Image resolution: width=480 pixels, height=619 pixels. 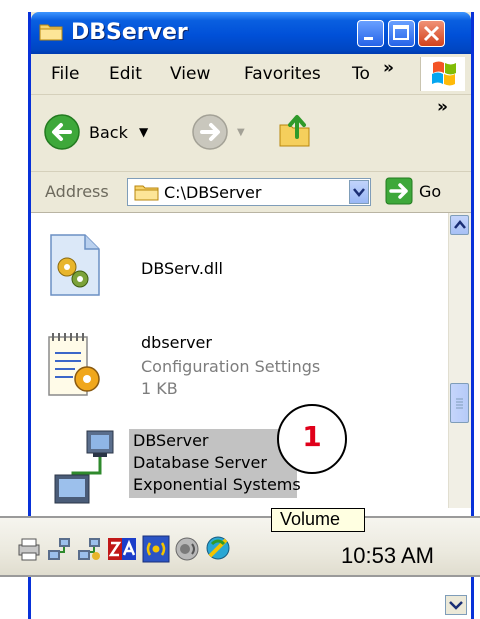 What do you see at coordinates (218, 548) in the screenshot?
I see `connection-icon` at bounding box center [218, 548].